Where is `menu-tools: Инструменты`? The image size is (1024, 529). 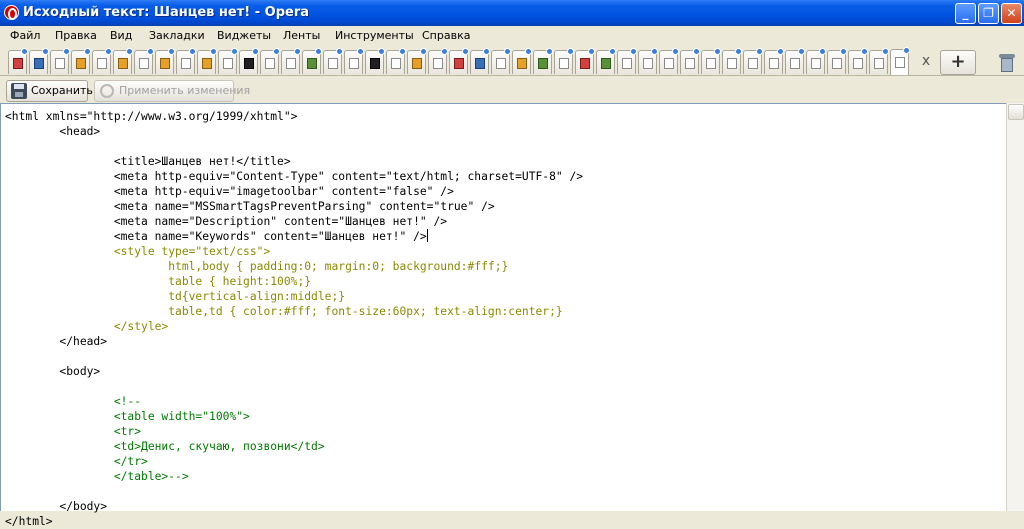
menu-tools: Инструменты is located at coordinates (374, 35).